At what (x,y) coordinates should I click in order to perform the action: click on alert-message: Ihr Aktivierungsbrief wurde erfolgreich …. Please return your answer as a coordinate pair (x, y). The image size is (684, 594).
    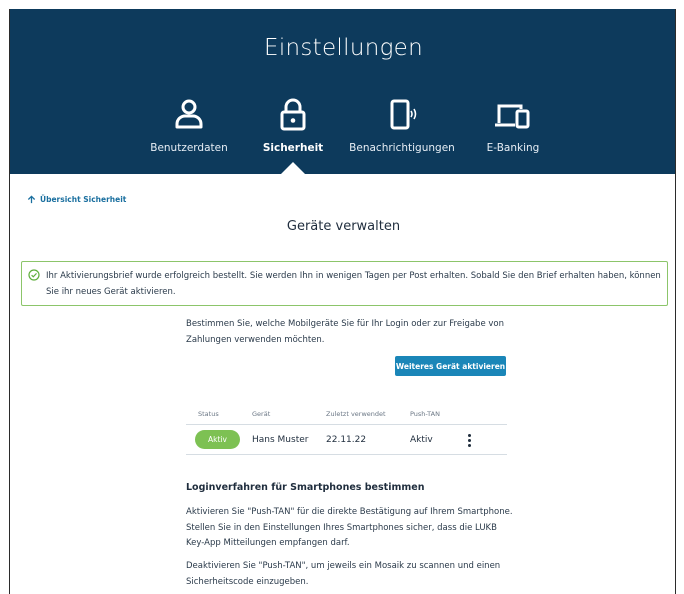
    Looking at the image, I should click on (353, 284).